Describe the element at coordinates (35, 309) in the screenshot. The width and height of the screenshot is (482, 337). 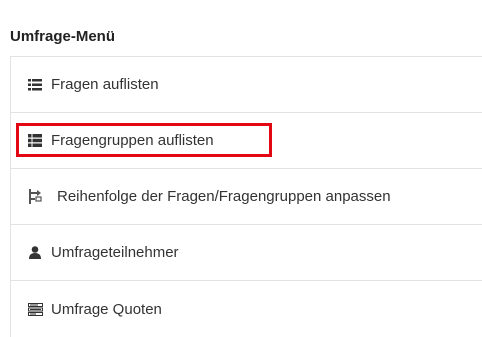
I see `tasks-icon` at that location.